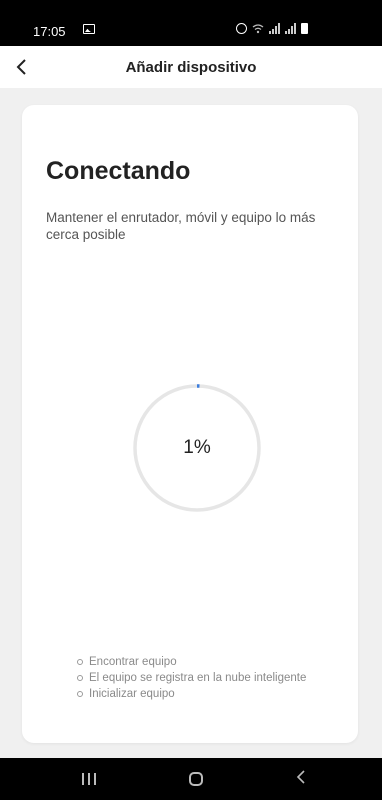 This screenshot has width=382, height=800. What do you see at coordinates (191, 23) in the screenshot?
I see `status-bar: 17:05` at bounding box center [191, 23].